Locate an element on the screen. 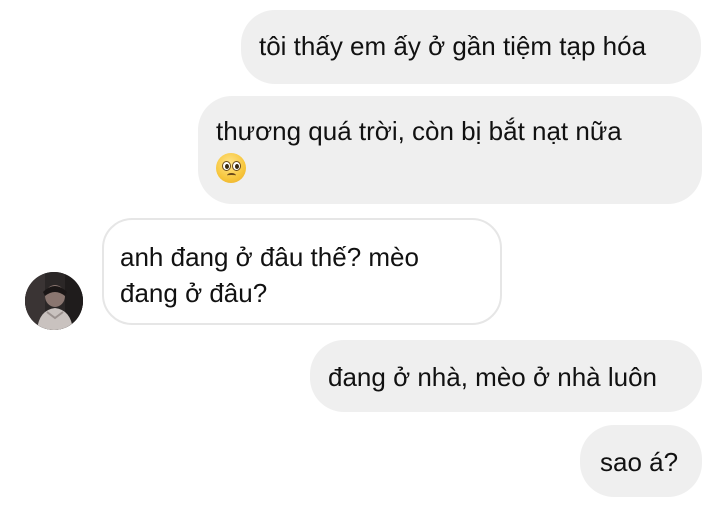  message-bubble-incoming: anh đang ở đâu thế? mèo đang ở đâu? is located at coordinates (302, 271).